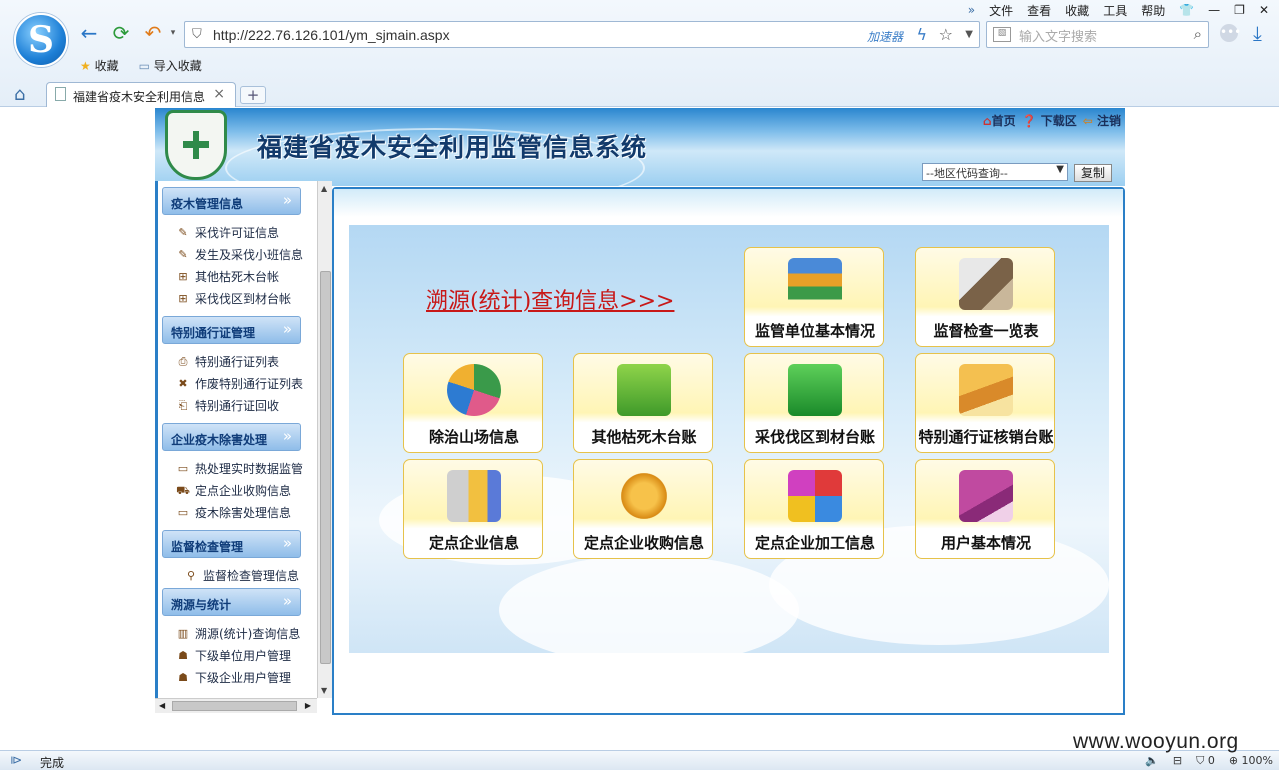  What do you see at coordinates (969, 34) in the screenshot?
I see `address-dropdown-icon: ▼` at bounding box center [969, 34].